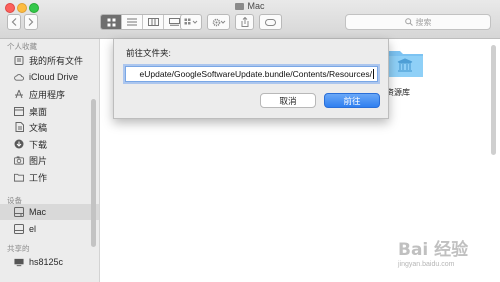 The height and width of the screenshot is (282, 500). What do you see at coordinates (18, 248) in the screenshot?
I see `shared-header: 共享的` at bounding box center [18, 248].